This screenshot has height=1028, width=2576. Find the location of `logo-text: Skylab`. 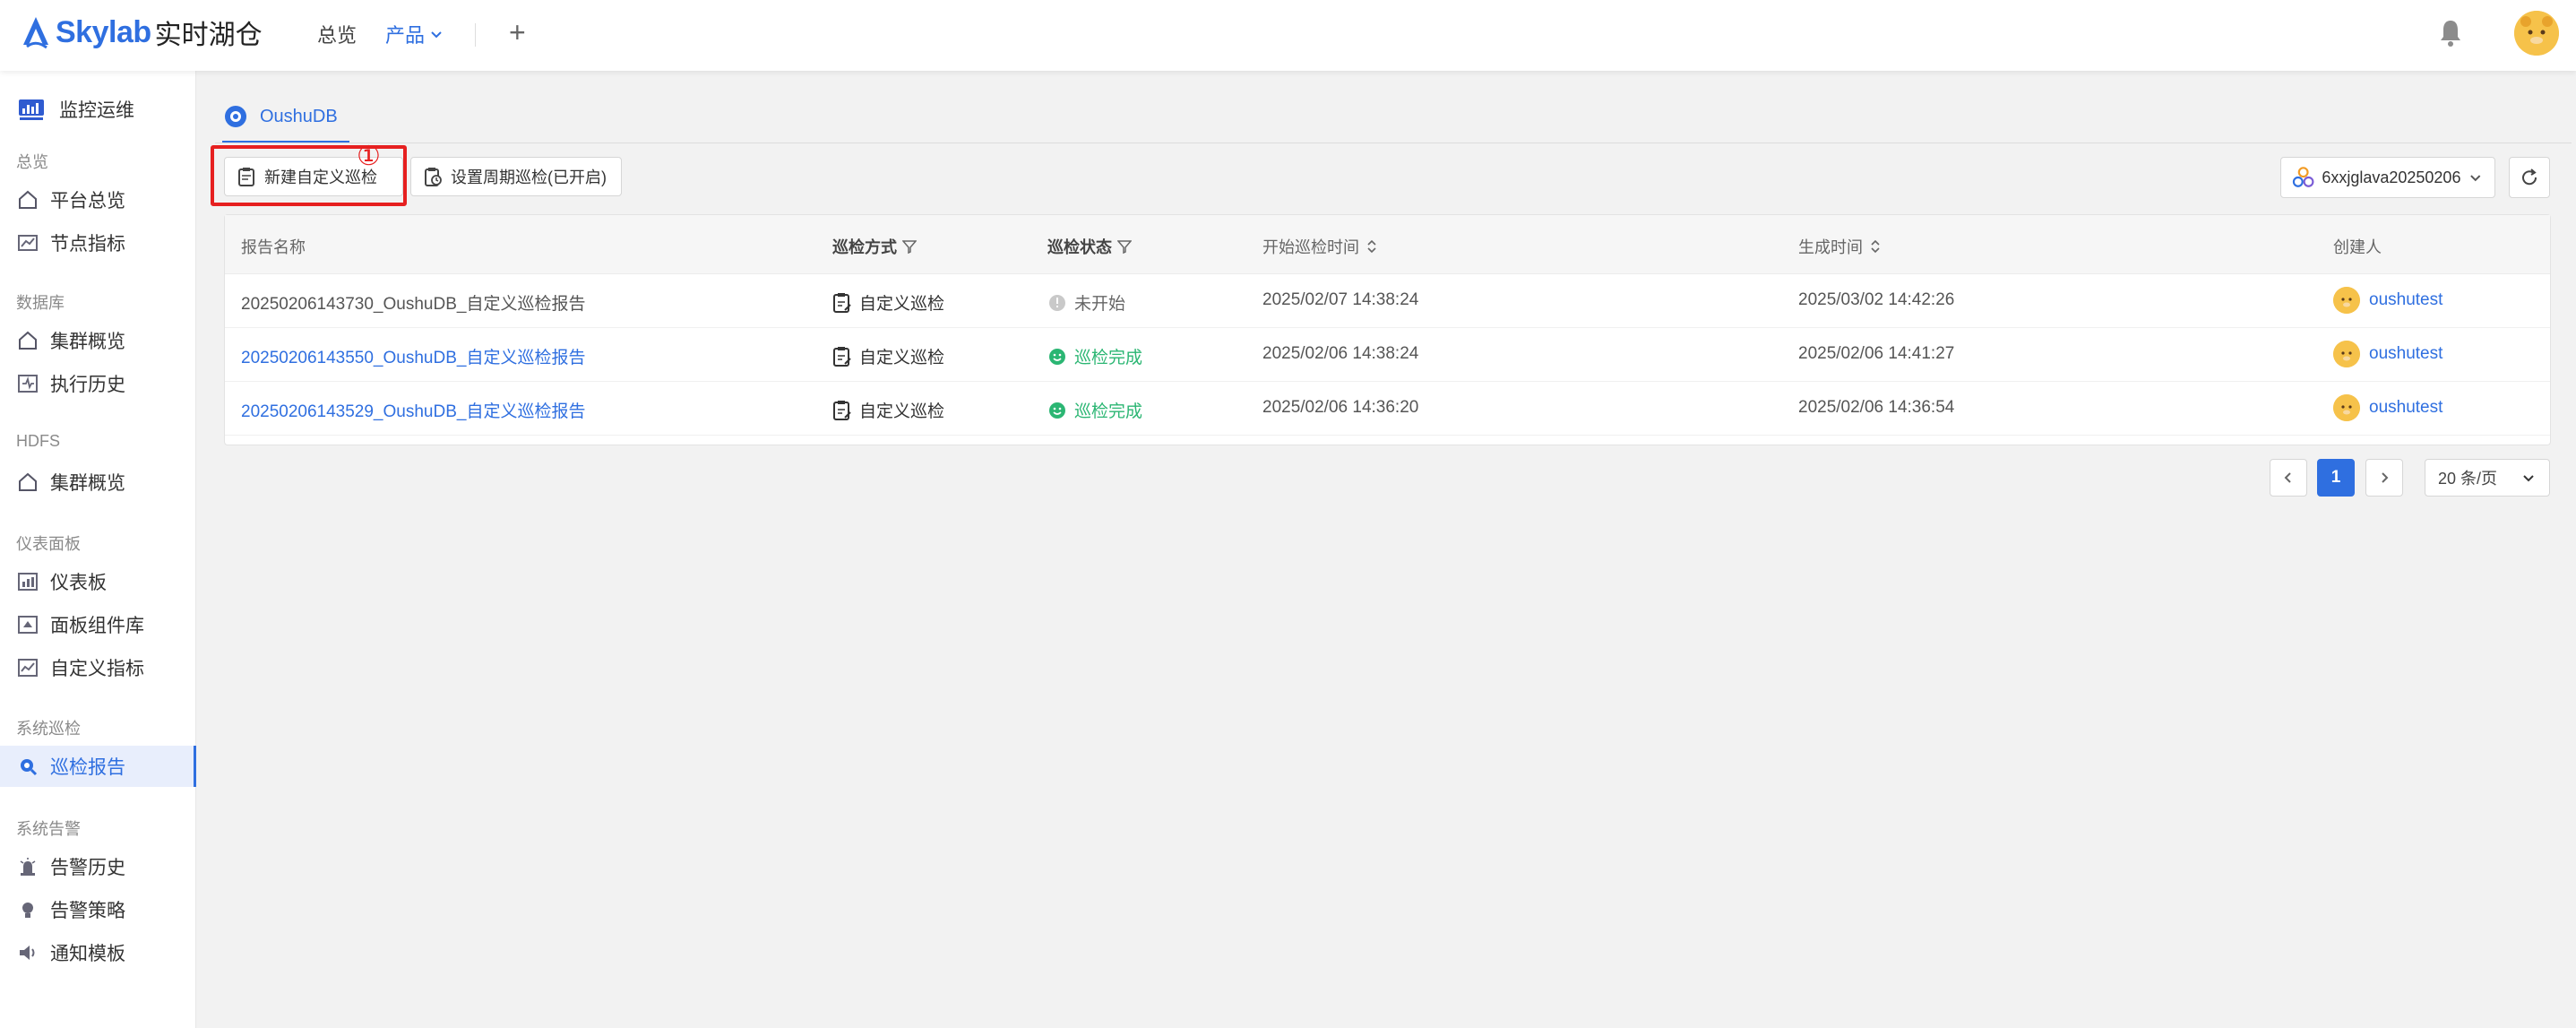

logo-text: Skylab is located at coordinates (103, 31).